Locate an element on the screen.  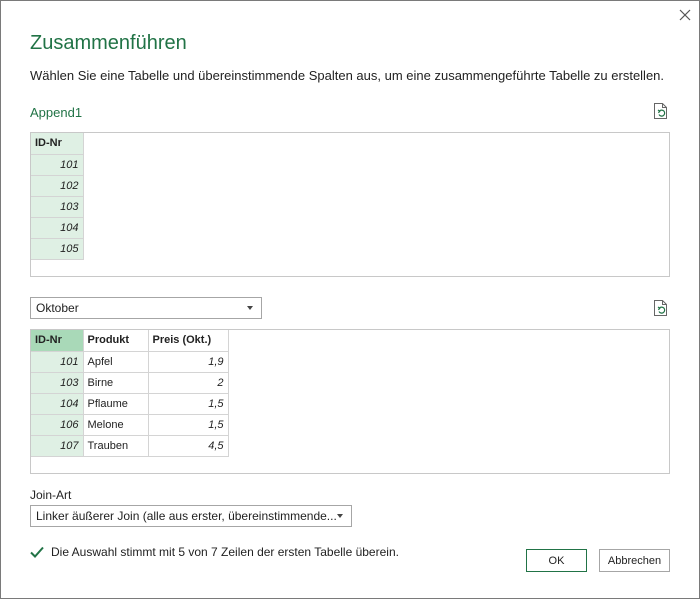
table-row: 104 Pflaume 1,5 is located at coordinates (130, 403).